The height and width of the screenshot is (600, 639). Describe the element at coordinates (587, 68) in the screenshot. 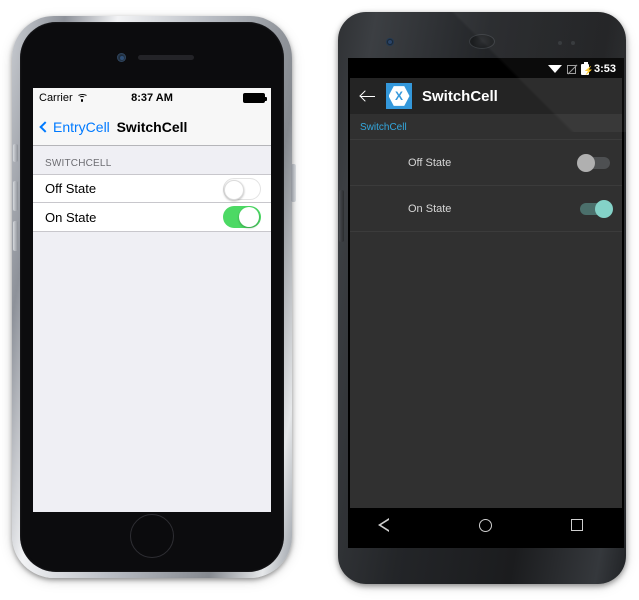

I see `battery-charging-icon: ⚡` at that location.